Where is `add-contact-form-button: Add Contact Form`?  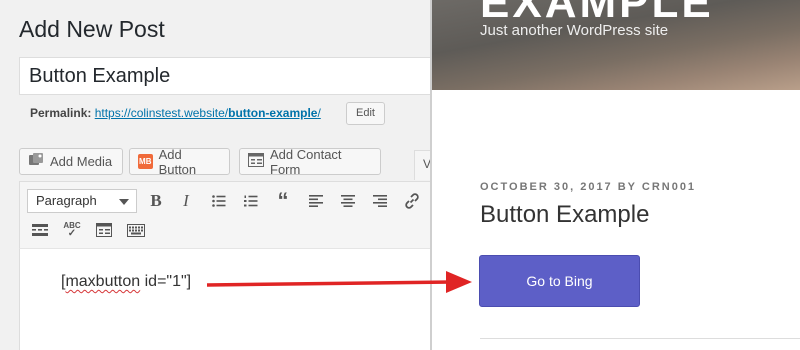 add-contact-form-button: Add Contact Form is located at coordinates (310, 161).